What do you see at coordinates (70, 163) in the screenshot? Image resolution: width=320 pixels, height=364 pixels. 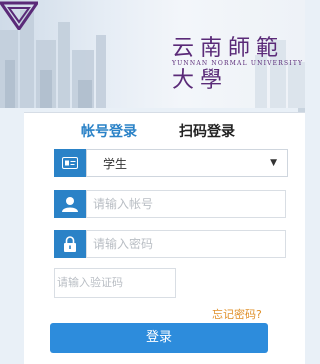 I see `id-card-icon` at bounding box center [70, 163].